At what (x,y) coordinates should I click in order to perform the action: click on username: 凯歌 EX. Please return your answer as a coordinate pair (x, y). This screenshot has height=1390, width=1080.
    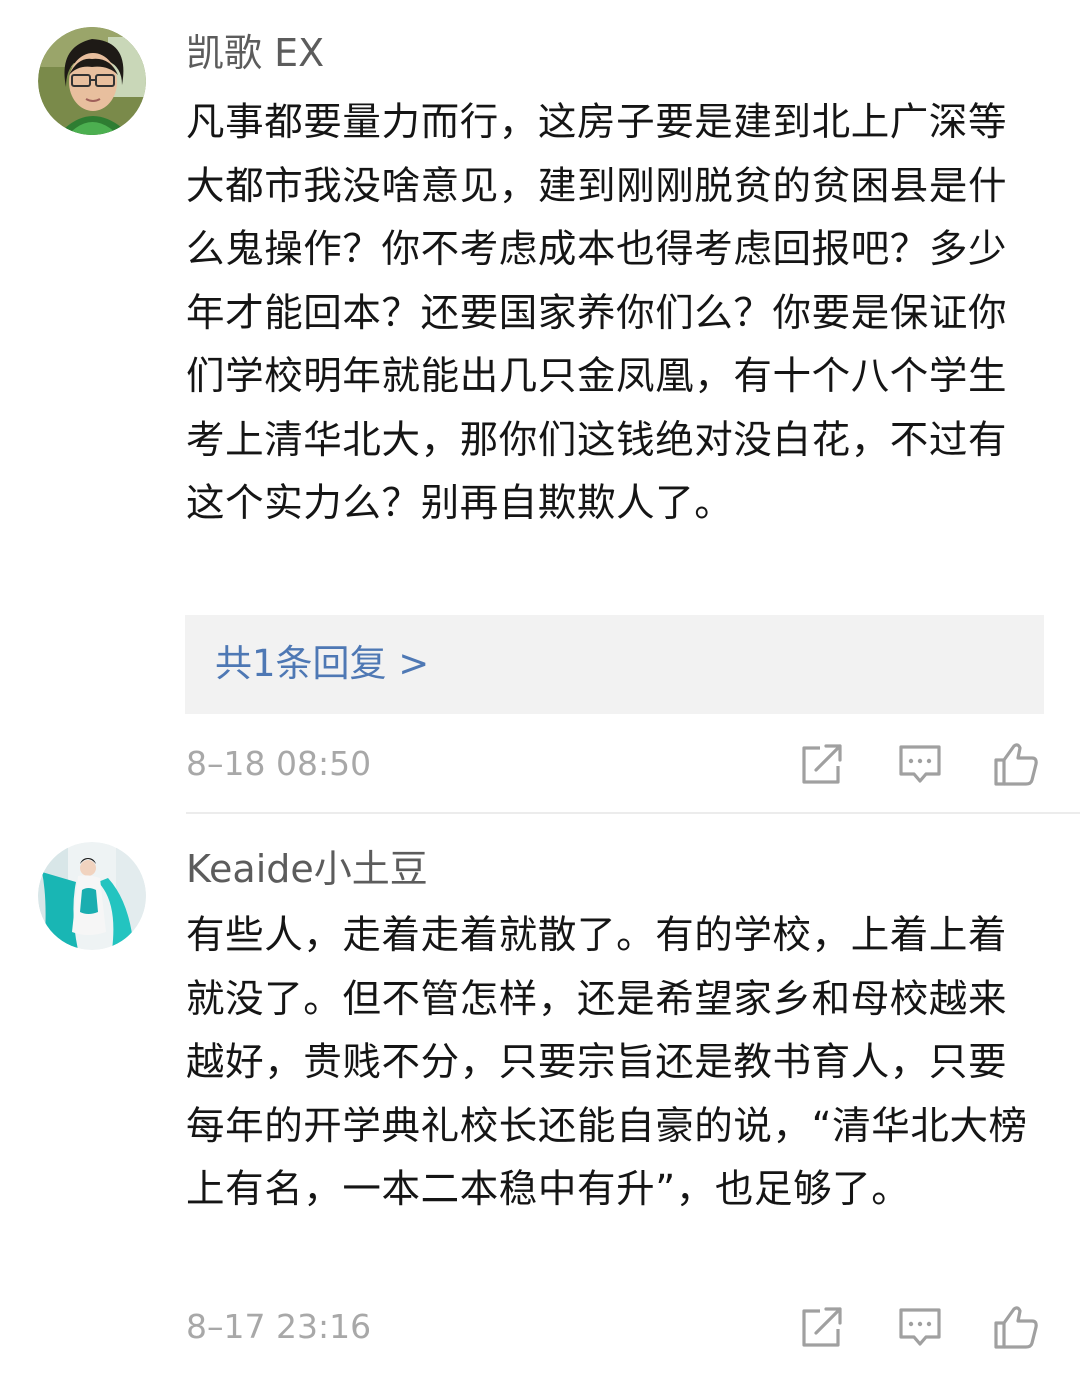
    Looking at the image, I should click on (255, 53).